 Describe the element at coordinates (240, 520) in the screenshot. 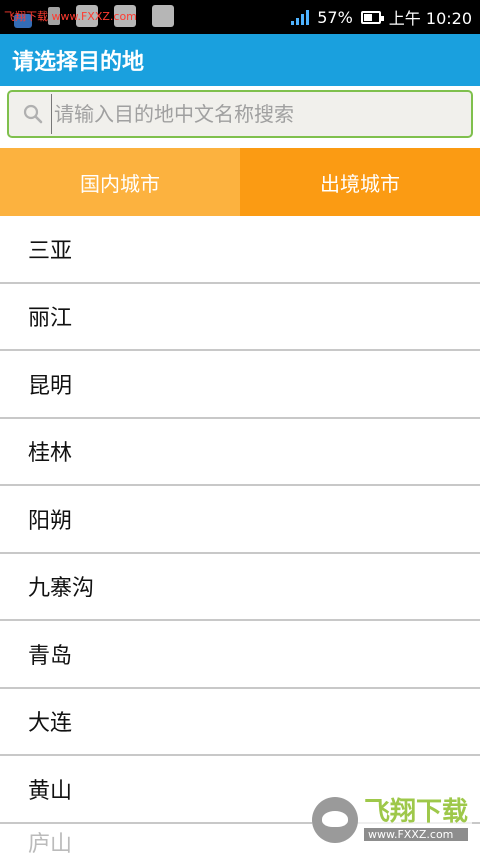

I see `list-item: 阳朔` at that location.